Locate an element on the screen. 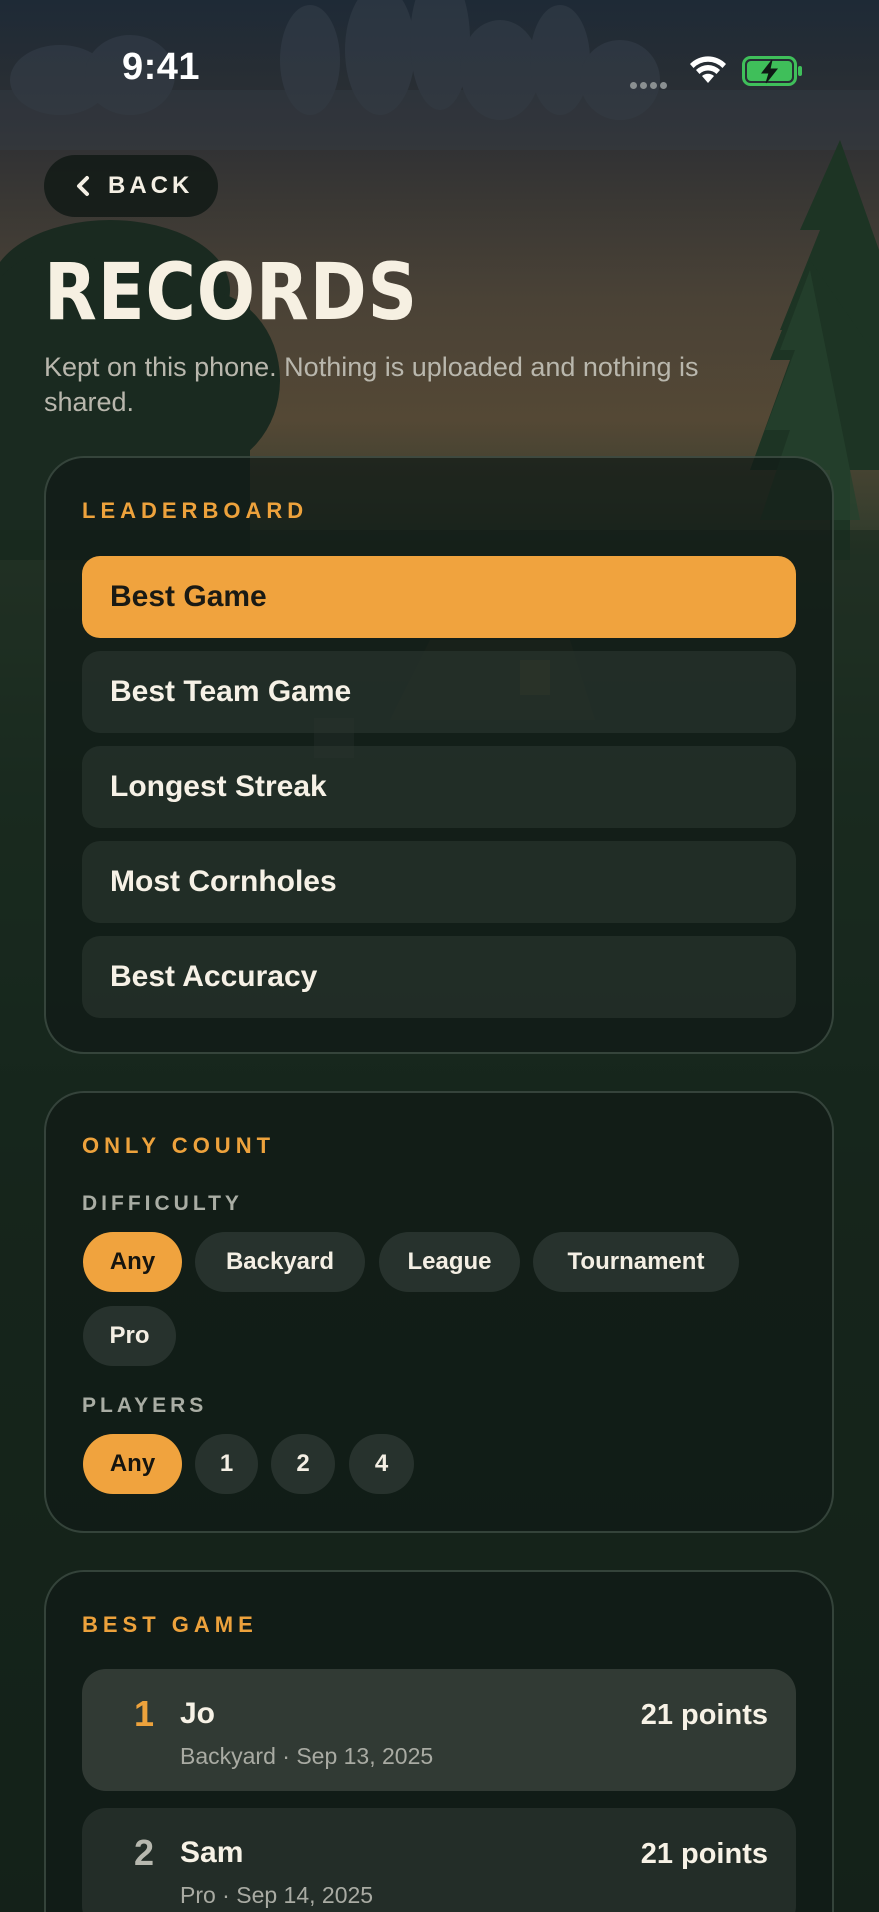 This screenshot has height=1912, width=879. leaderboard-row: 1 Jo Backyard · Sep 13, 2025 21 points is located at coordinates (439, 1730).